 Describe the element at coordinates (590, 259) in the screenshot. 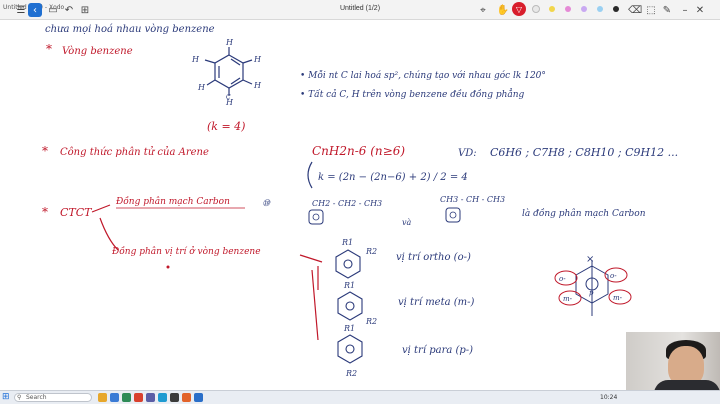

I see `x-mark: ×` at that location.